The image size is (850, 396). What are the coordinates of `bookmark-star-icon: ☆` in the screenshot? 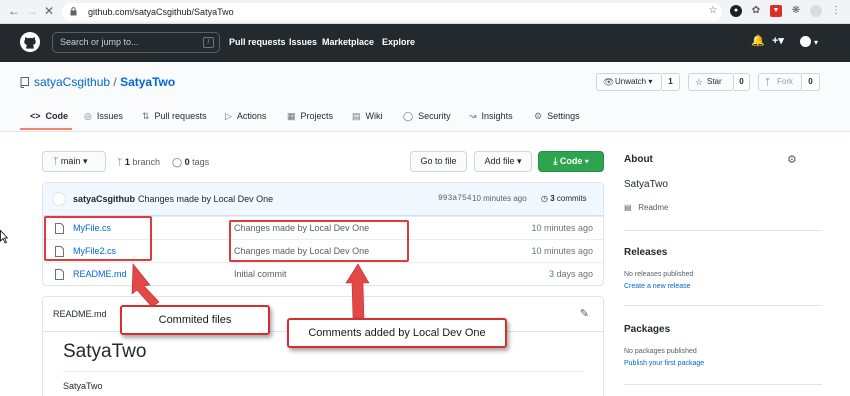 It's located at (713, 11).